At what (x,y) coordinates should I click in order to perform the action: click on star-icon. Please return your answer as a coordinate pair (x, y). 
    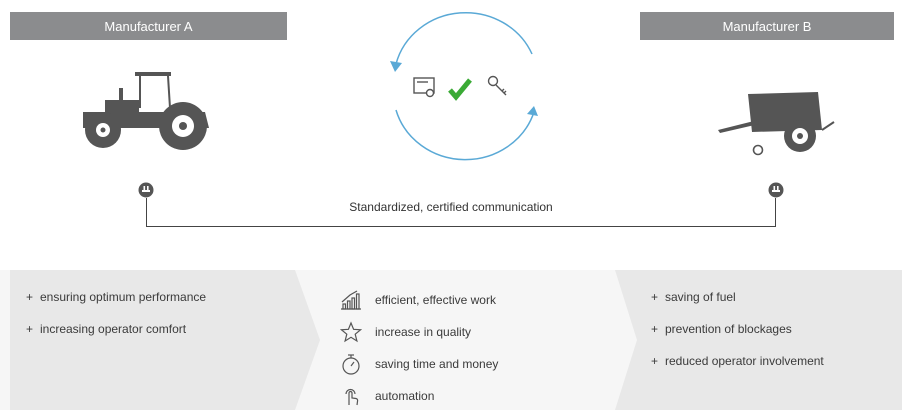
    Looking at the image, I should click on (351, 332).